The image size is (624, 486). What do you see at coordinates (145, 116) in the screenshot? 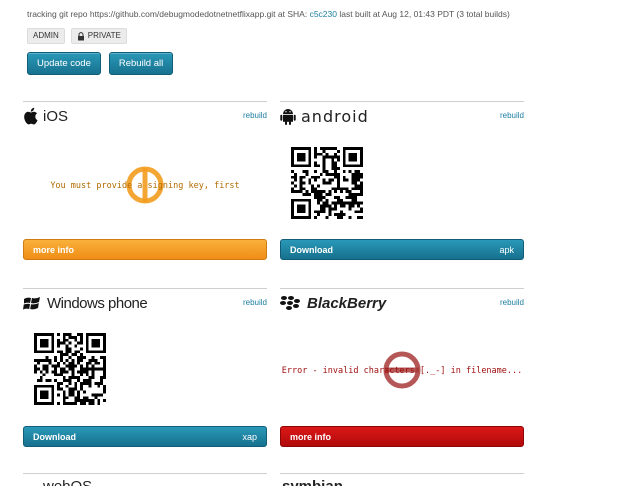
I see `card-ios-header: iOS rebuild` at bounding box center [145, 116].